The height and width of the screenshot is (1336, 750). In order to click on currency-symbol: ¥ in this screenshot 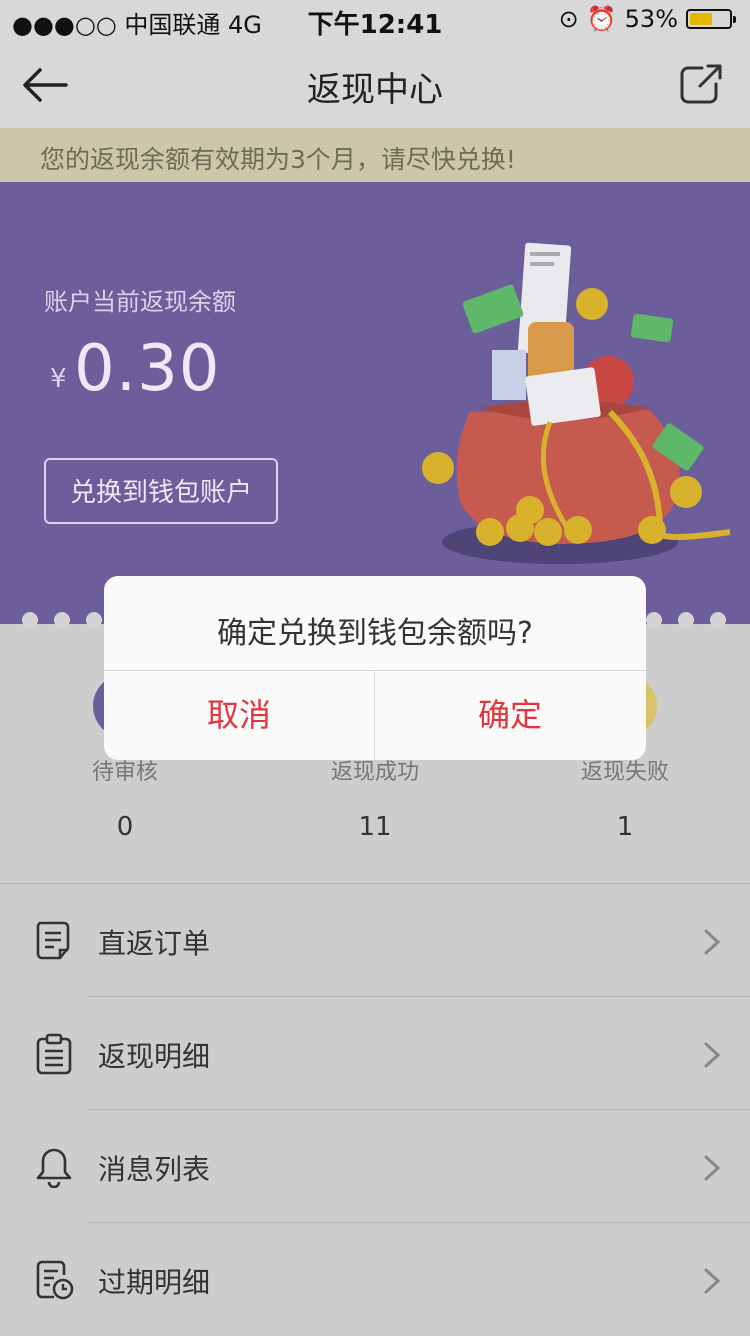, I will do `click(58, 379)`.